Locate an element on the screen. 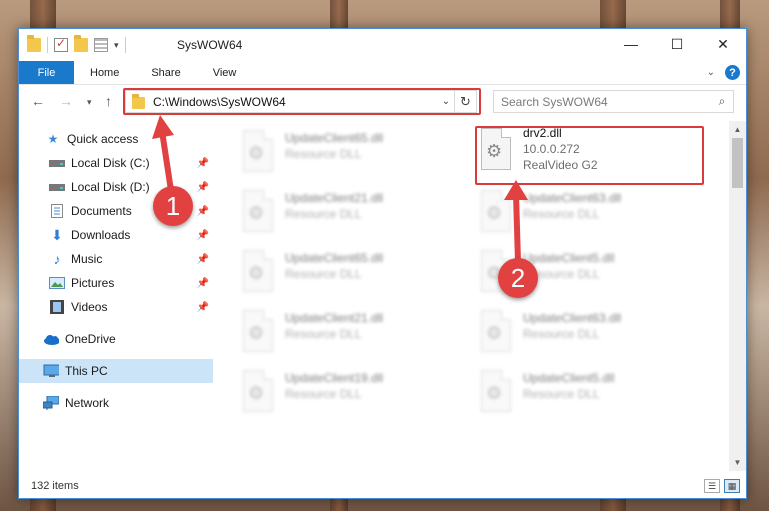 The width and height of the screenshot is (769, 511). list-item: ⚙ UpdateClient19.dll Resource DLL is located at coordinates (356, 395).